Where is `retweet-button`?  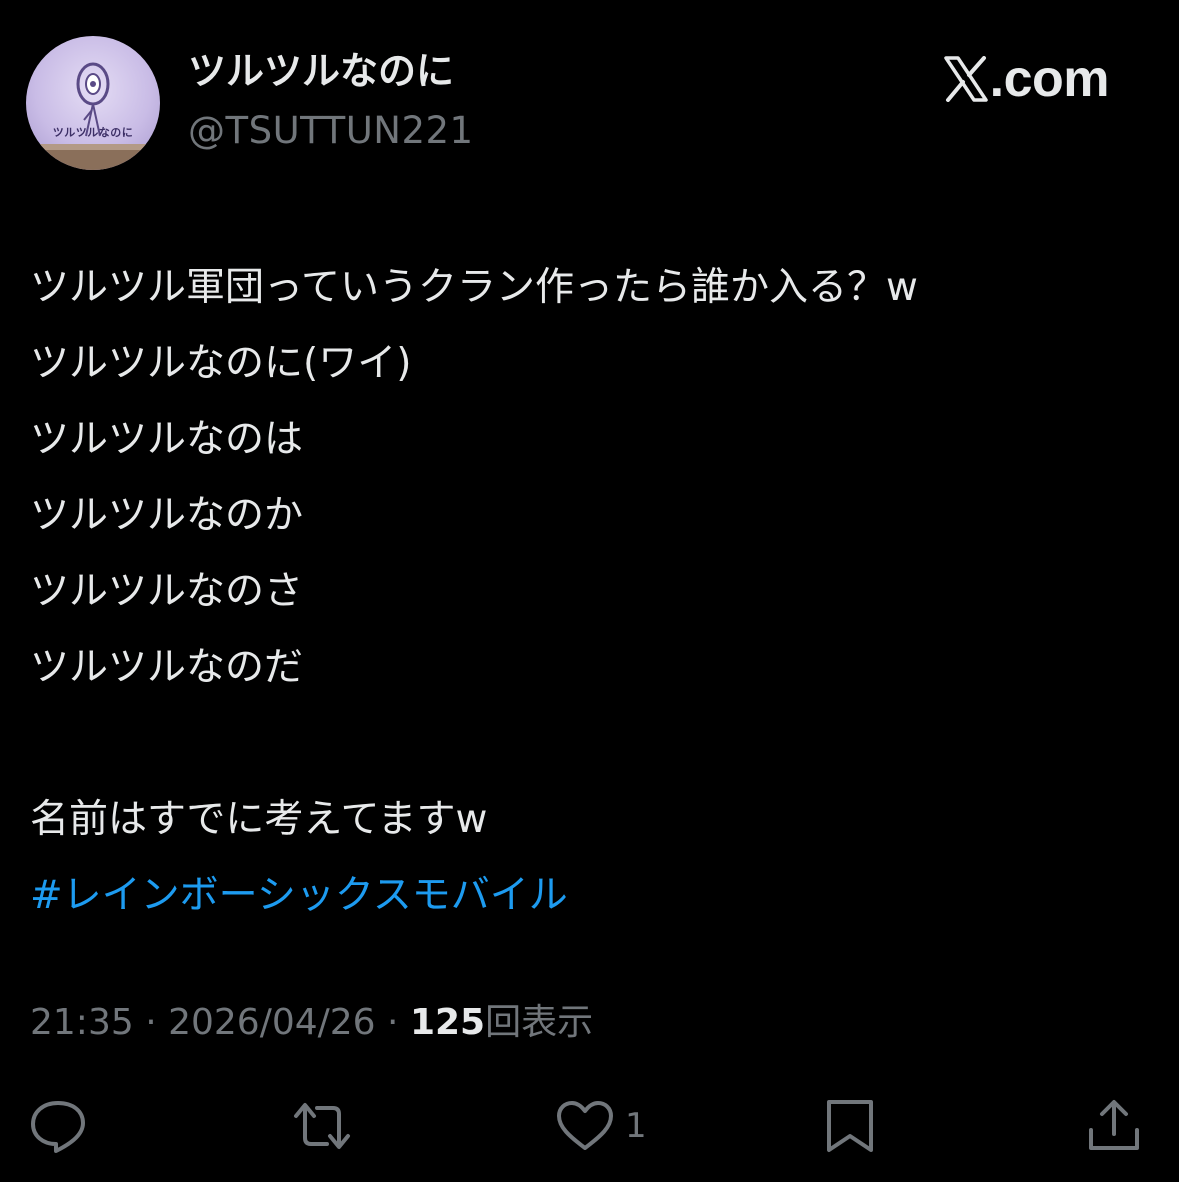
retweet-button is located at coordinates (322, 1126).